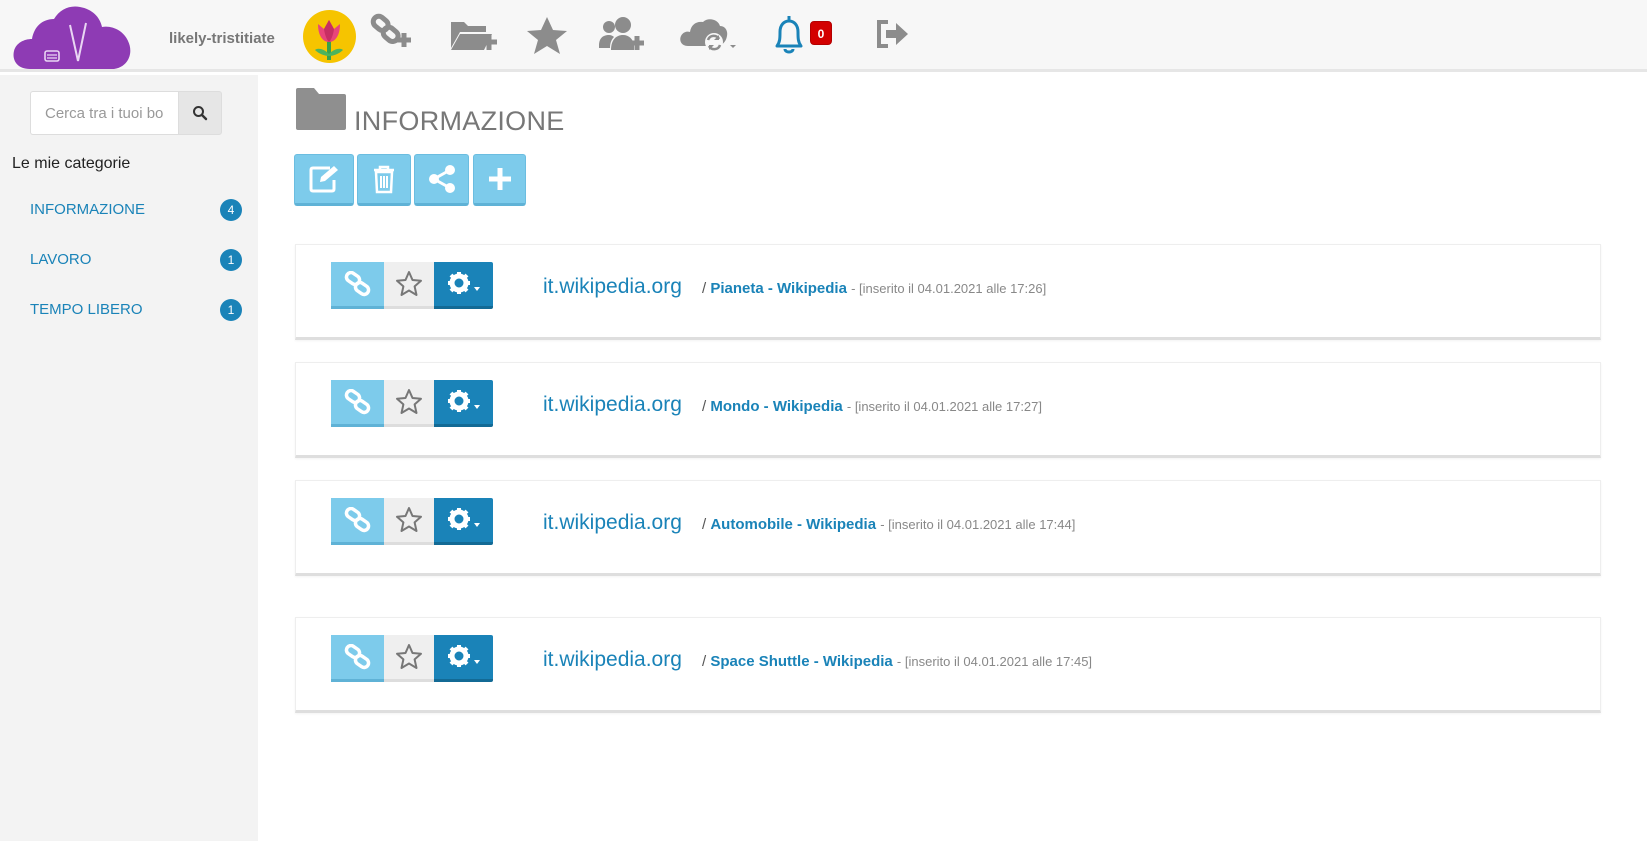 This screenshot has width=1647, height=841. Describe the element at coordinates (86, 309) in the screenshot. I see `category-label: TEMPO LIBERO` at that location.